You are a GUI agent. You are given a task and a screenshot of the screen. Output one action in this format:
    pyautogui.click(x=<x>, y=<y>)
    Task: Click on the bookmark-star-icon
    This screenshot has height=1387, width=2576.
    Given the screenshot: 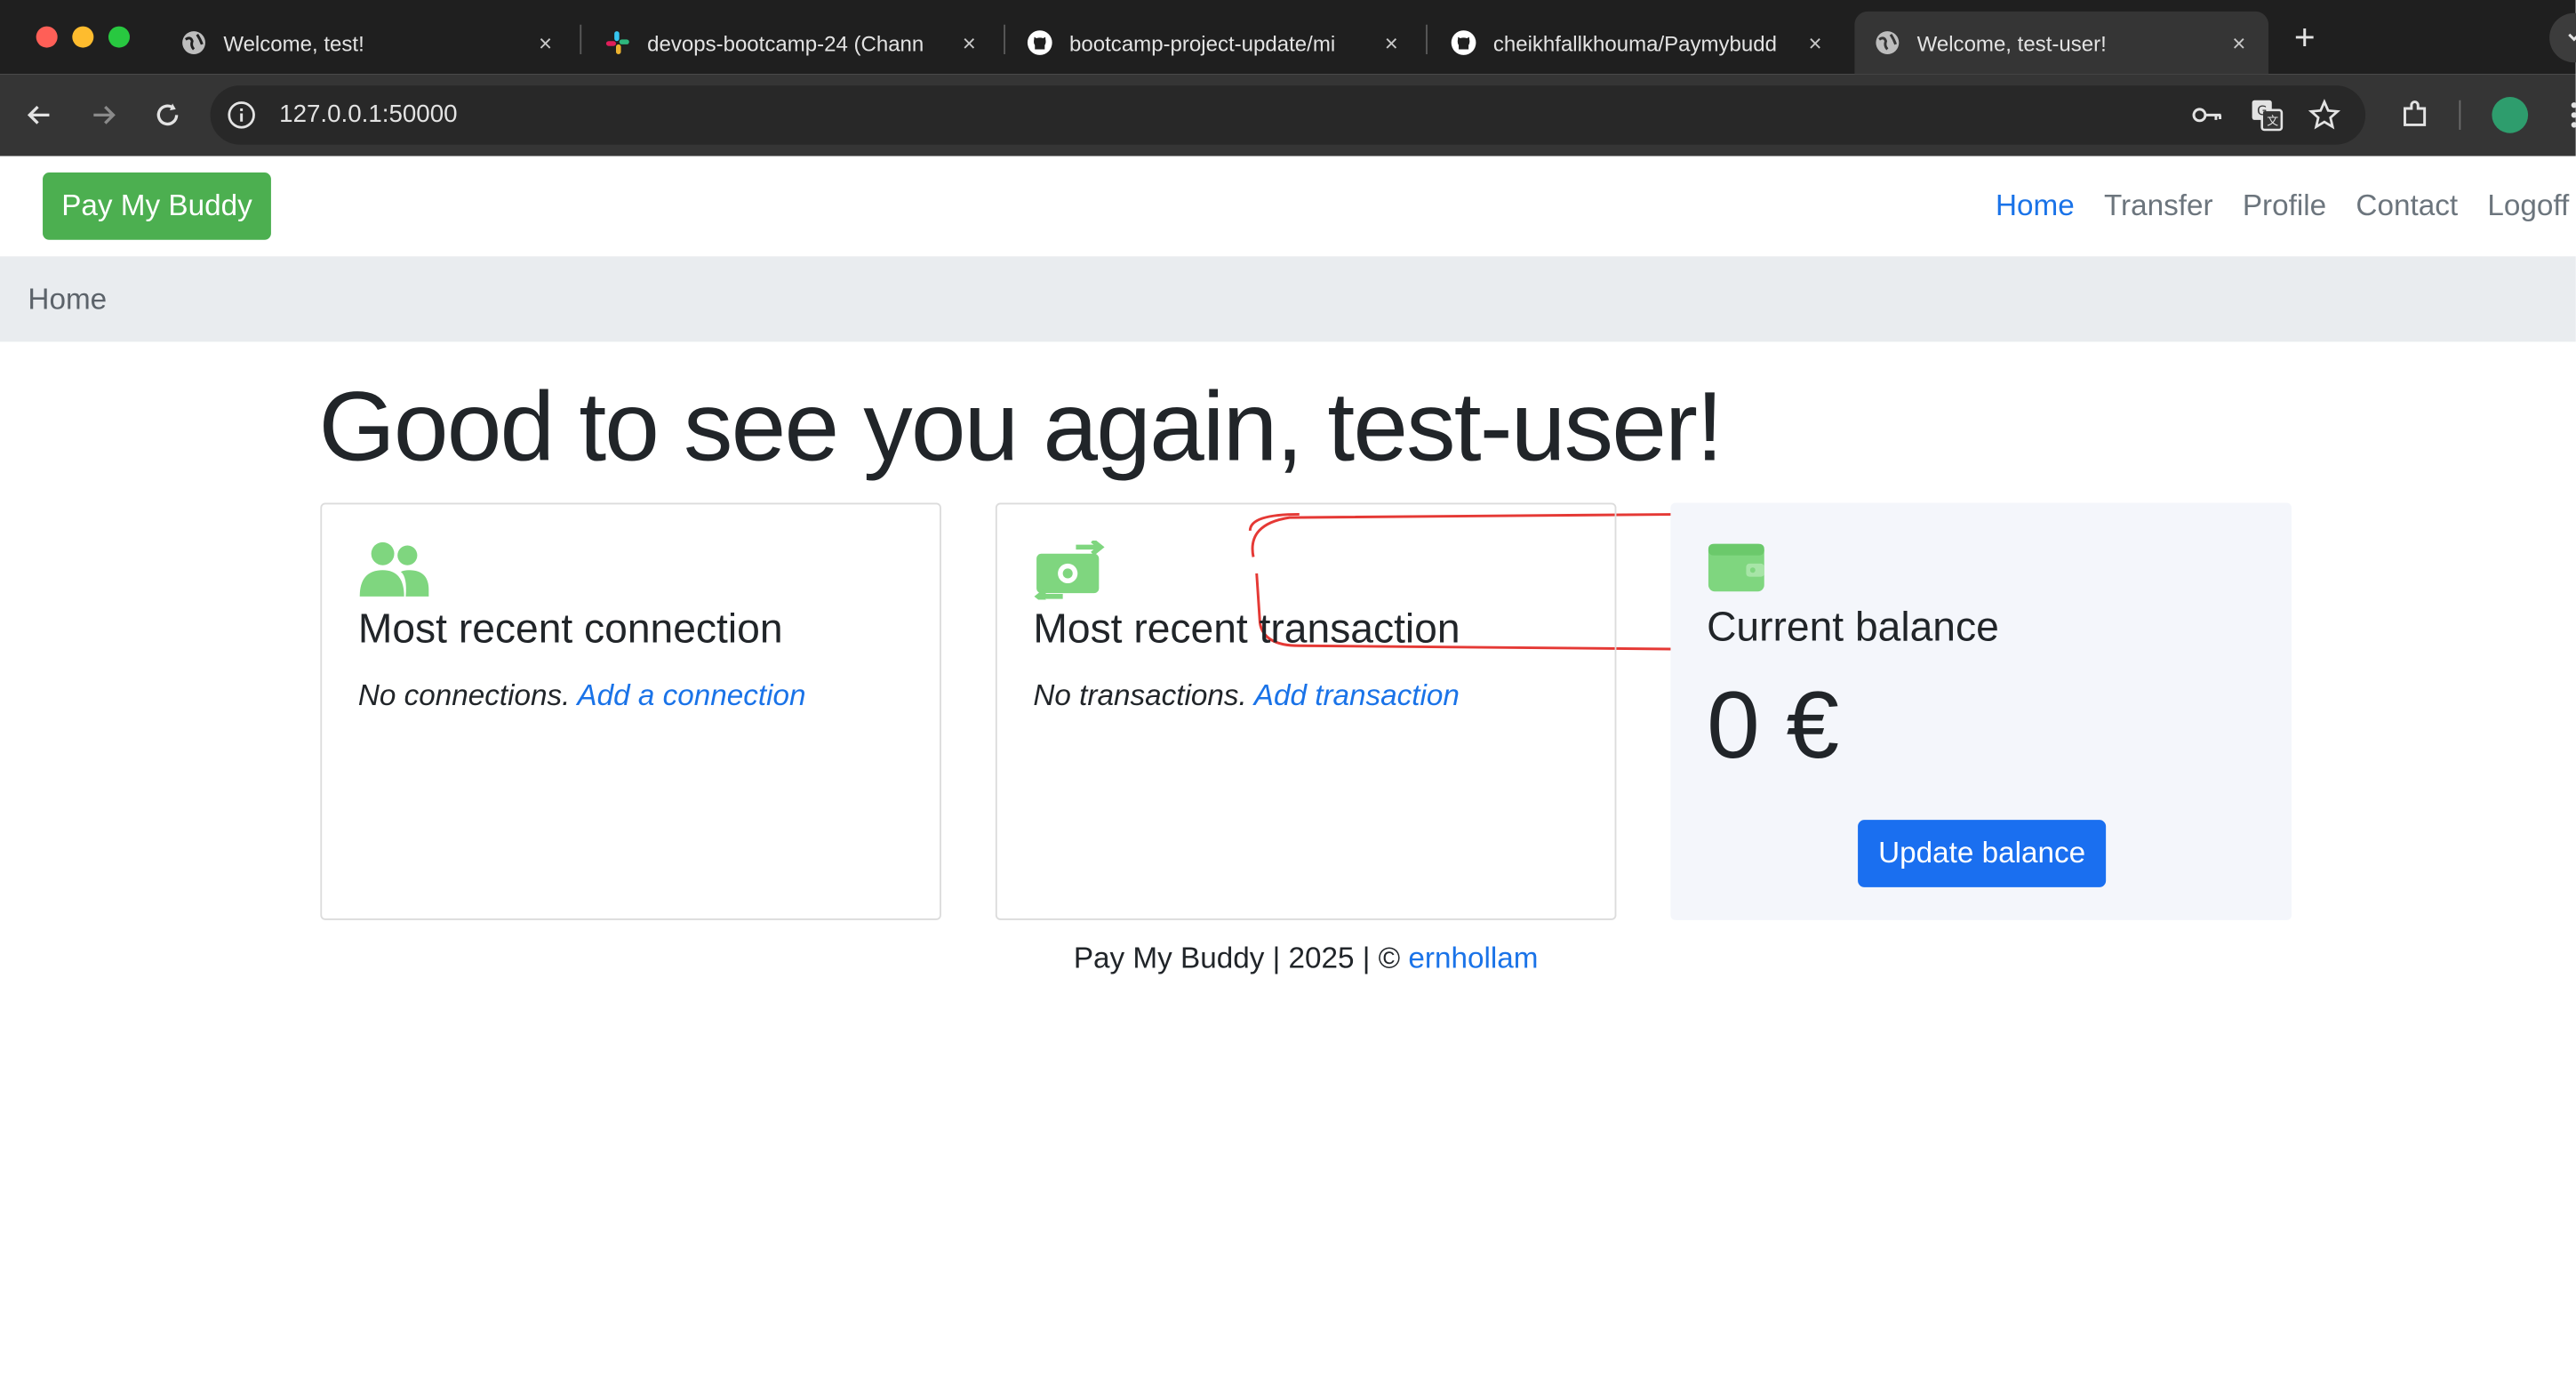 What is the action you would take?
    pyautogui.click(x=2324, y=119)
    